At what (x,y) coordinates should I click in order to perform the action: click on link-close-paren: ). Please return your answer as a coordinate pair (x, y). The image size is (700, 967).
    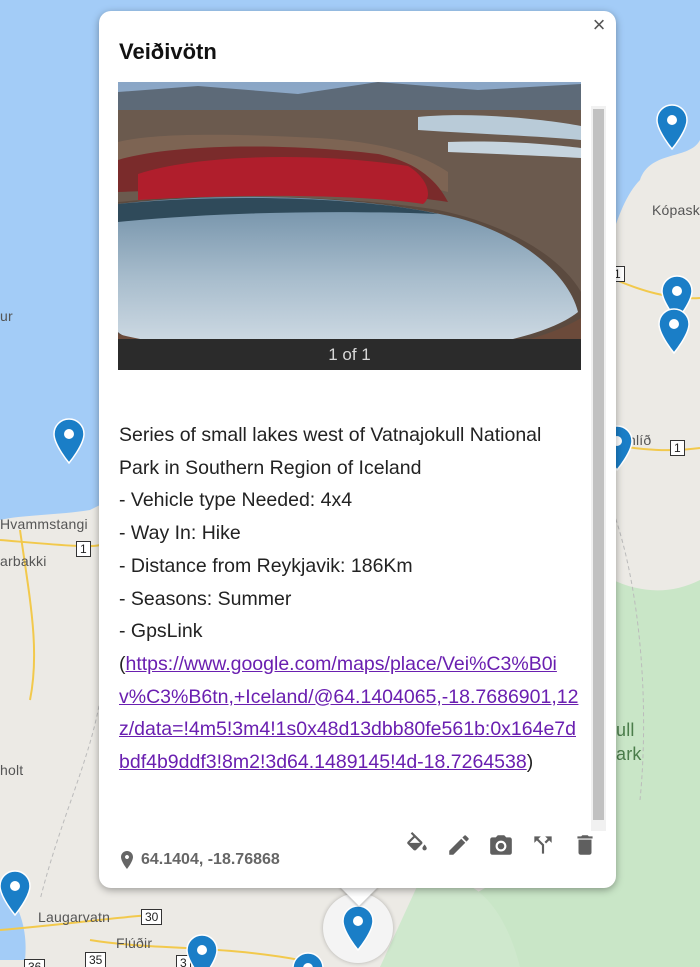
    Looking at the image, I should click on (530, 762).